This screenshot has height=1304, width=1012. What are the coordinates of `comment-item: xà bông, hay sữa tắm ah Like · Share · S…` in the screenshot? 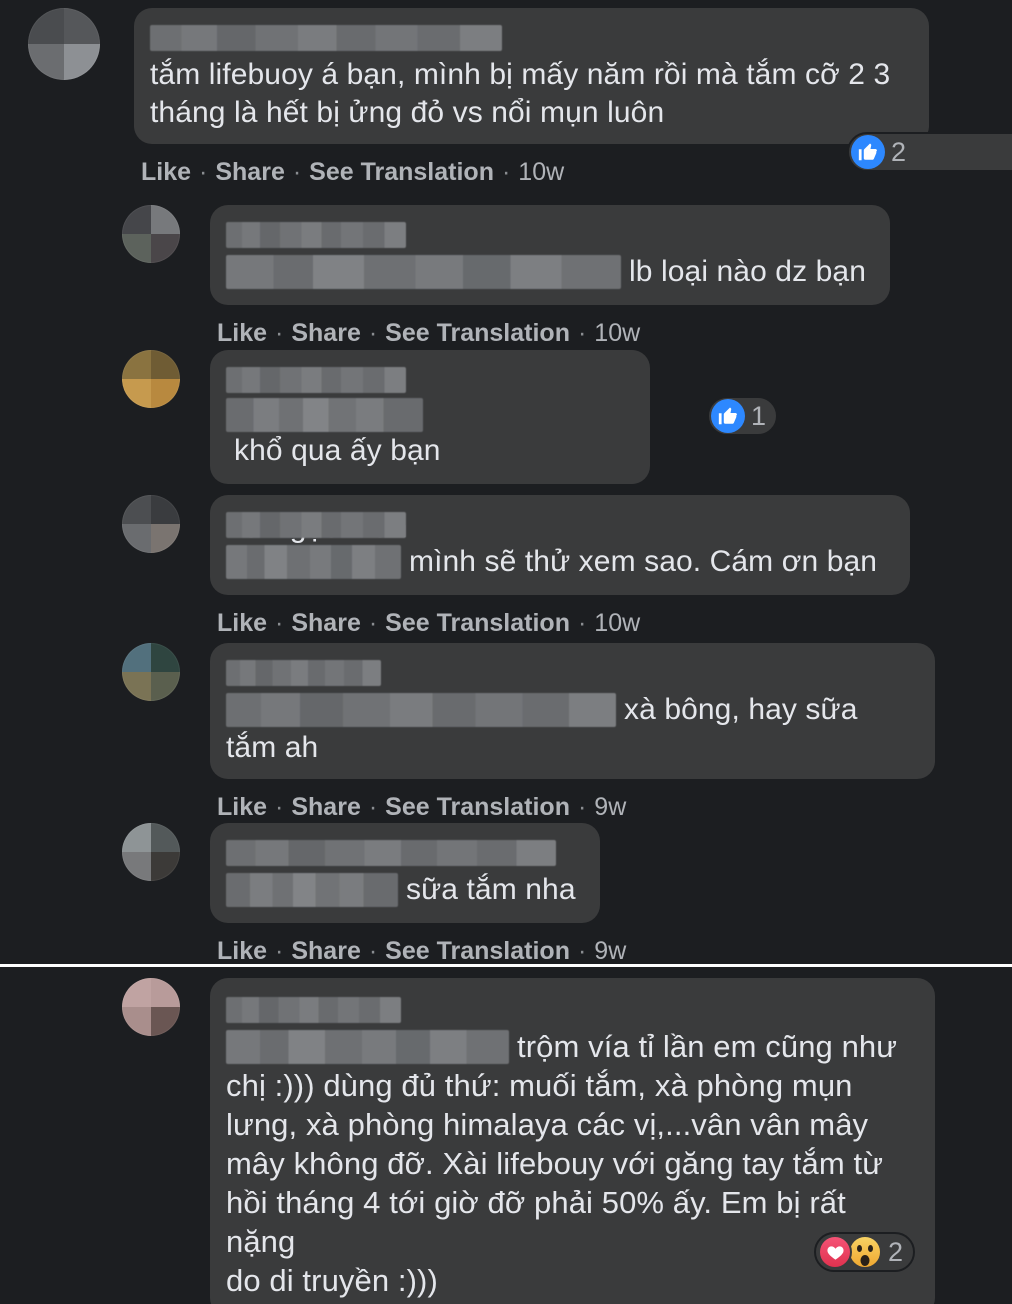 It's located at (528, 732).